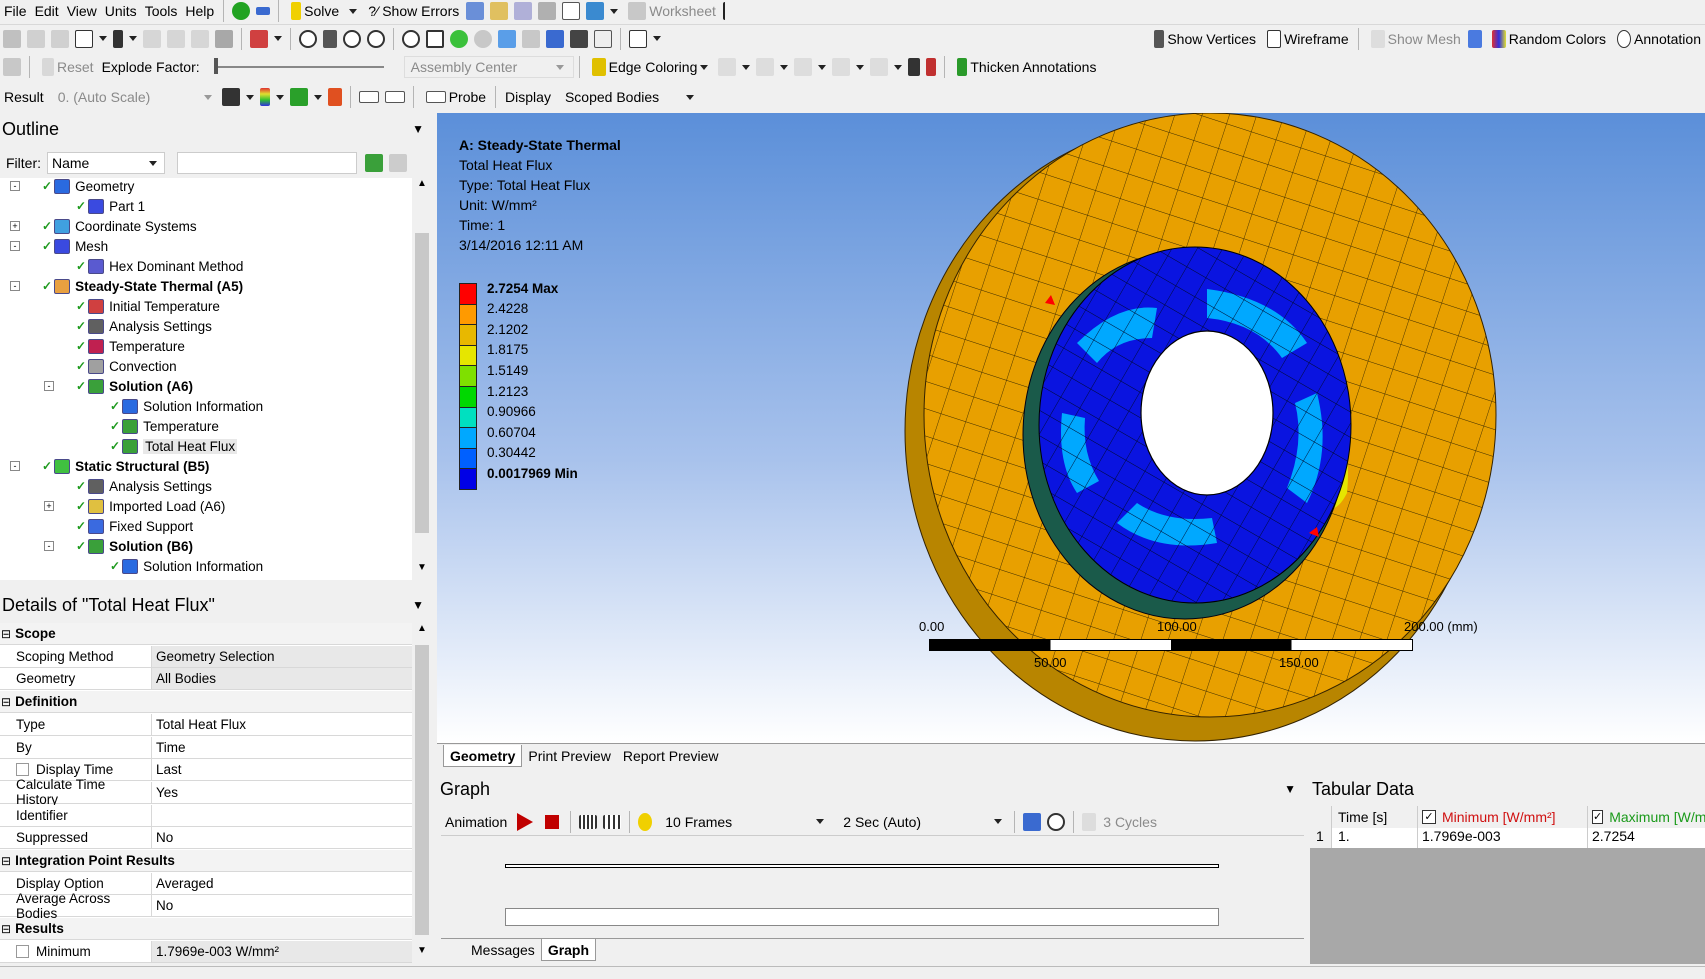 This screenshot has height=979, width=1705. Describe the element at coordinates (1056, 821) in the screenshot. I see `zoom-graph-icon` at that location.